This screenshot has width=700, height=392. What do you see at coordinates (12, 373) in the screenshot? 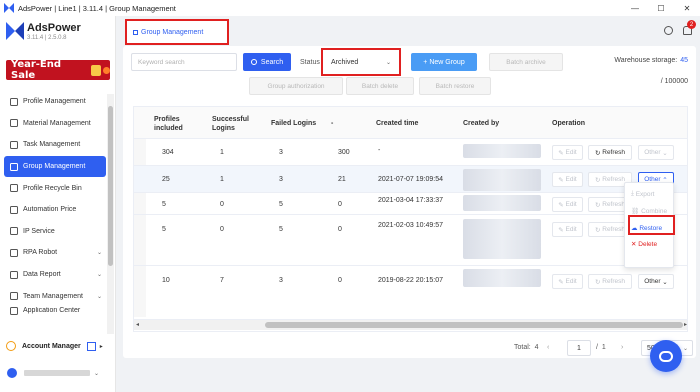
I see `avatar` at bounding box center [12, 373].